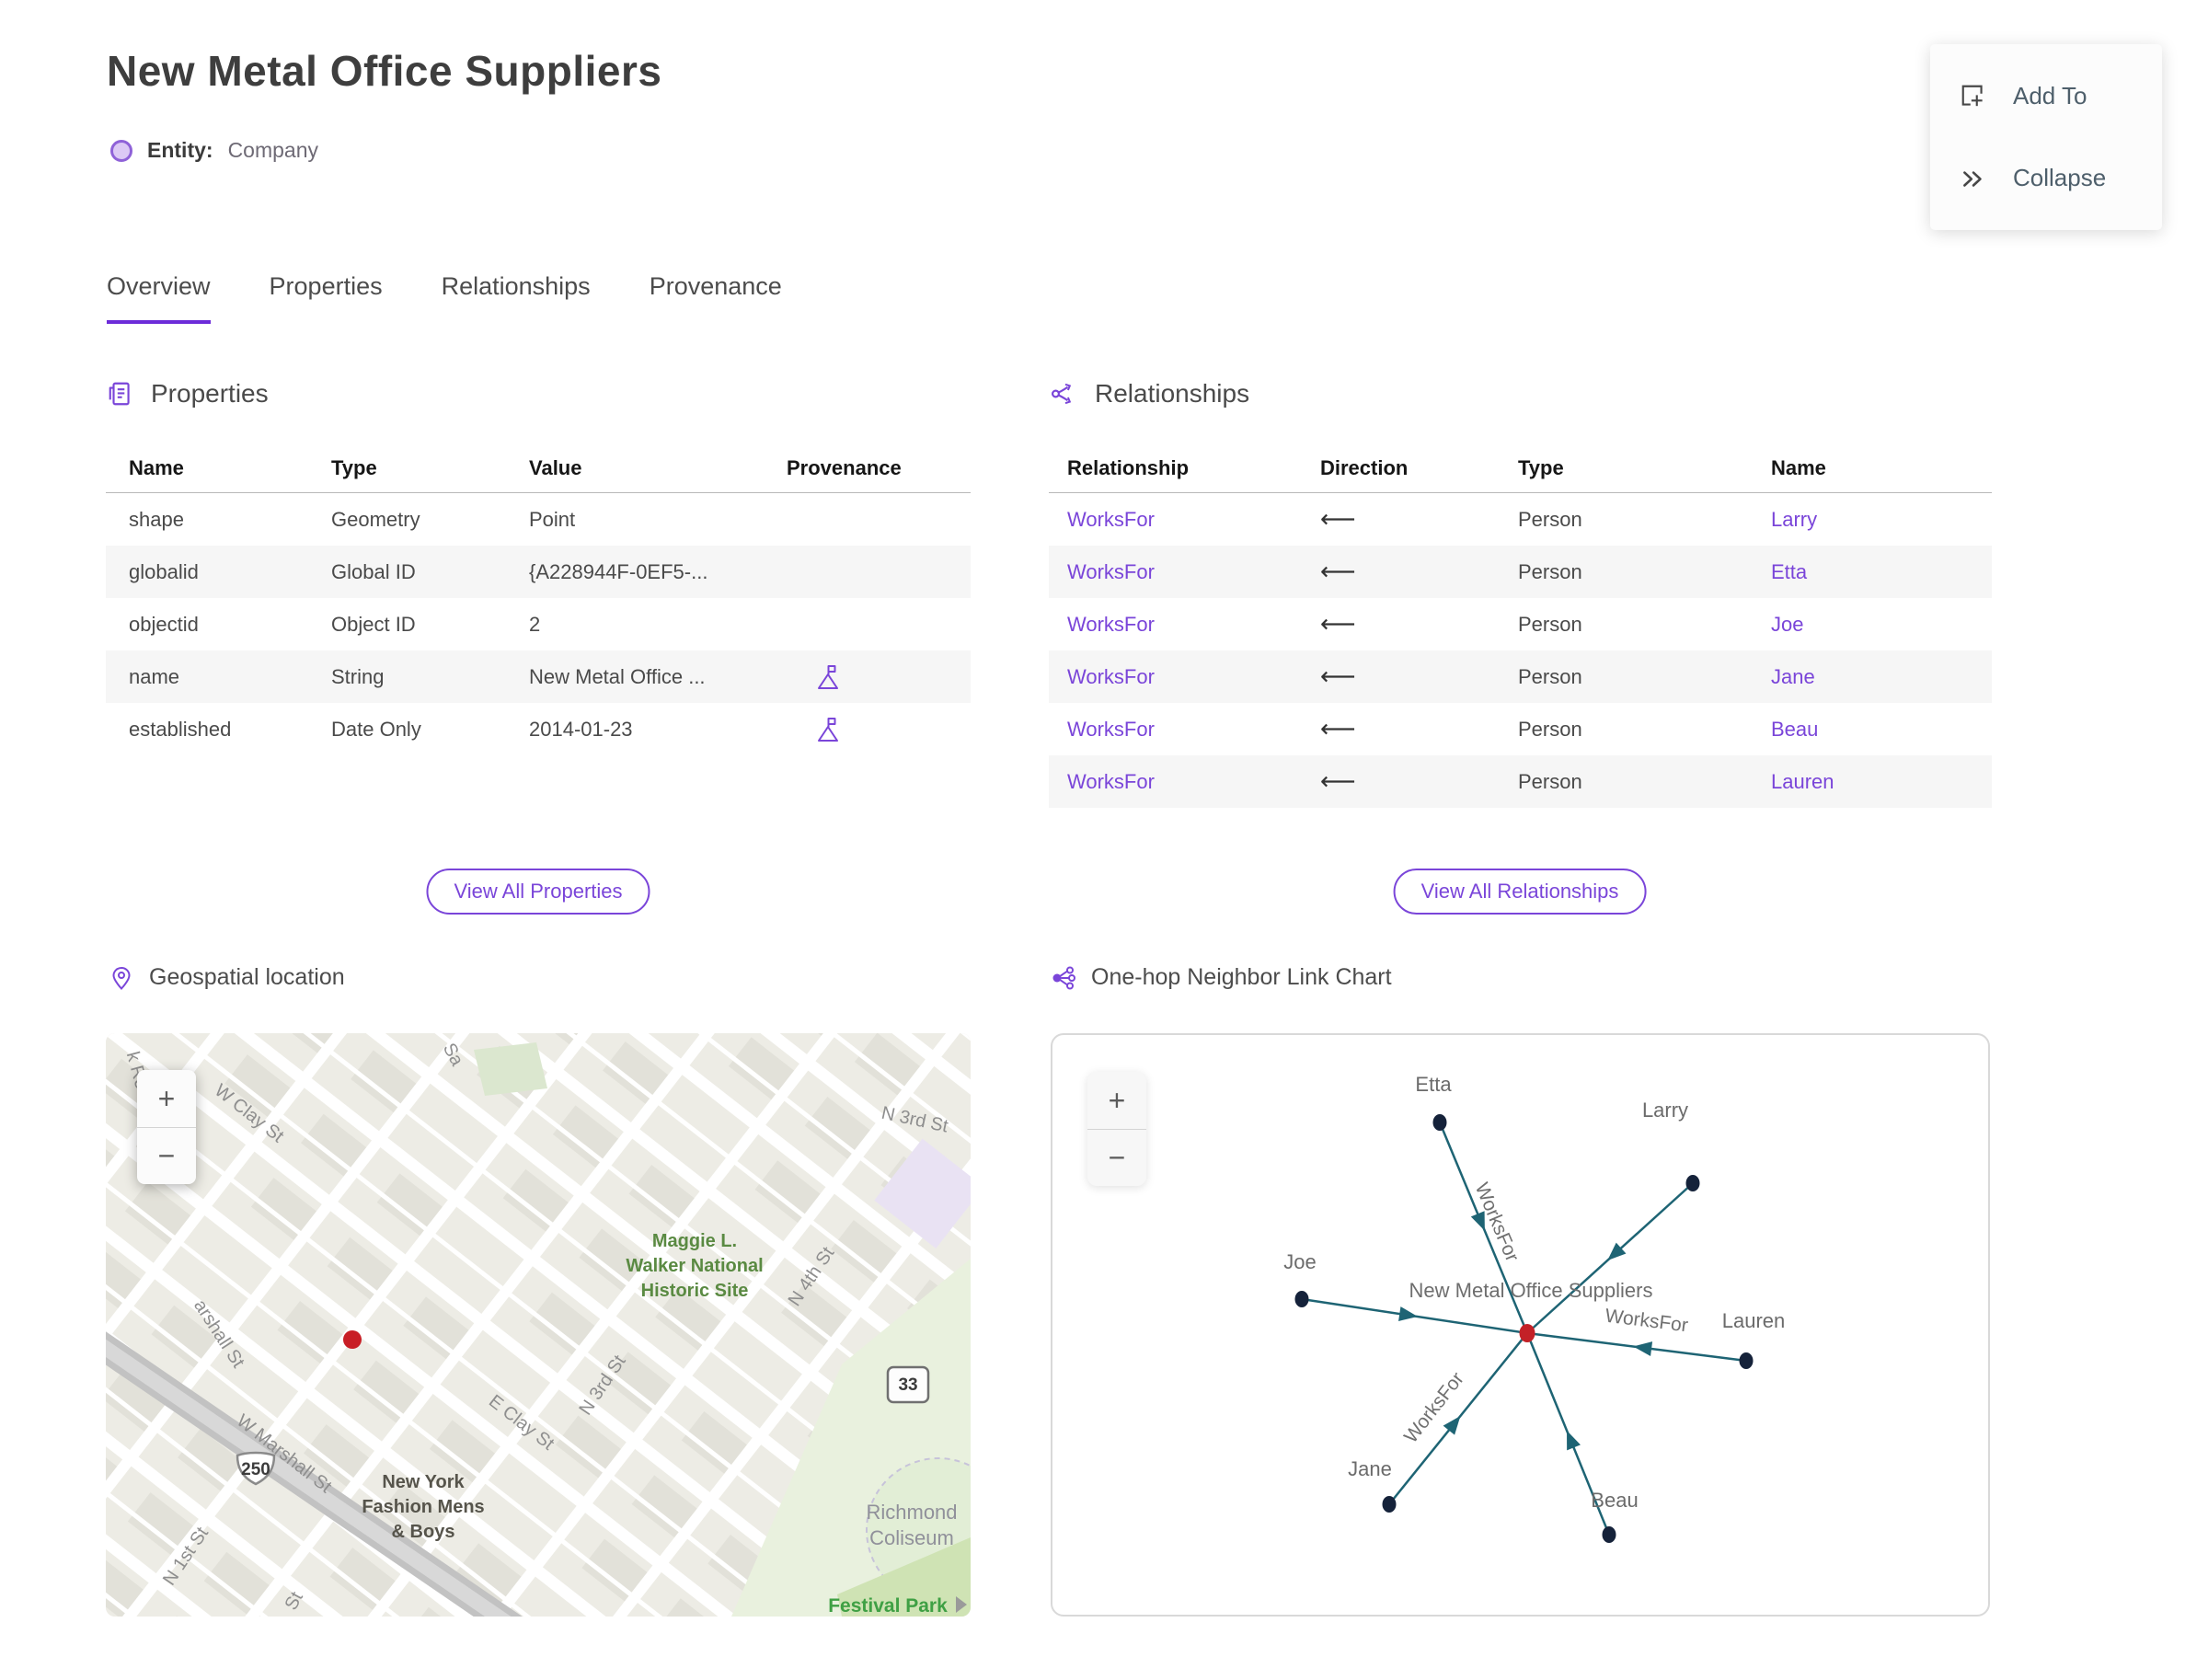  What do you see at coordinates (1541, 467) in the screenshot?
I see `col-header-type: Type` at bounding box center [1541, 467].